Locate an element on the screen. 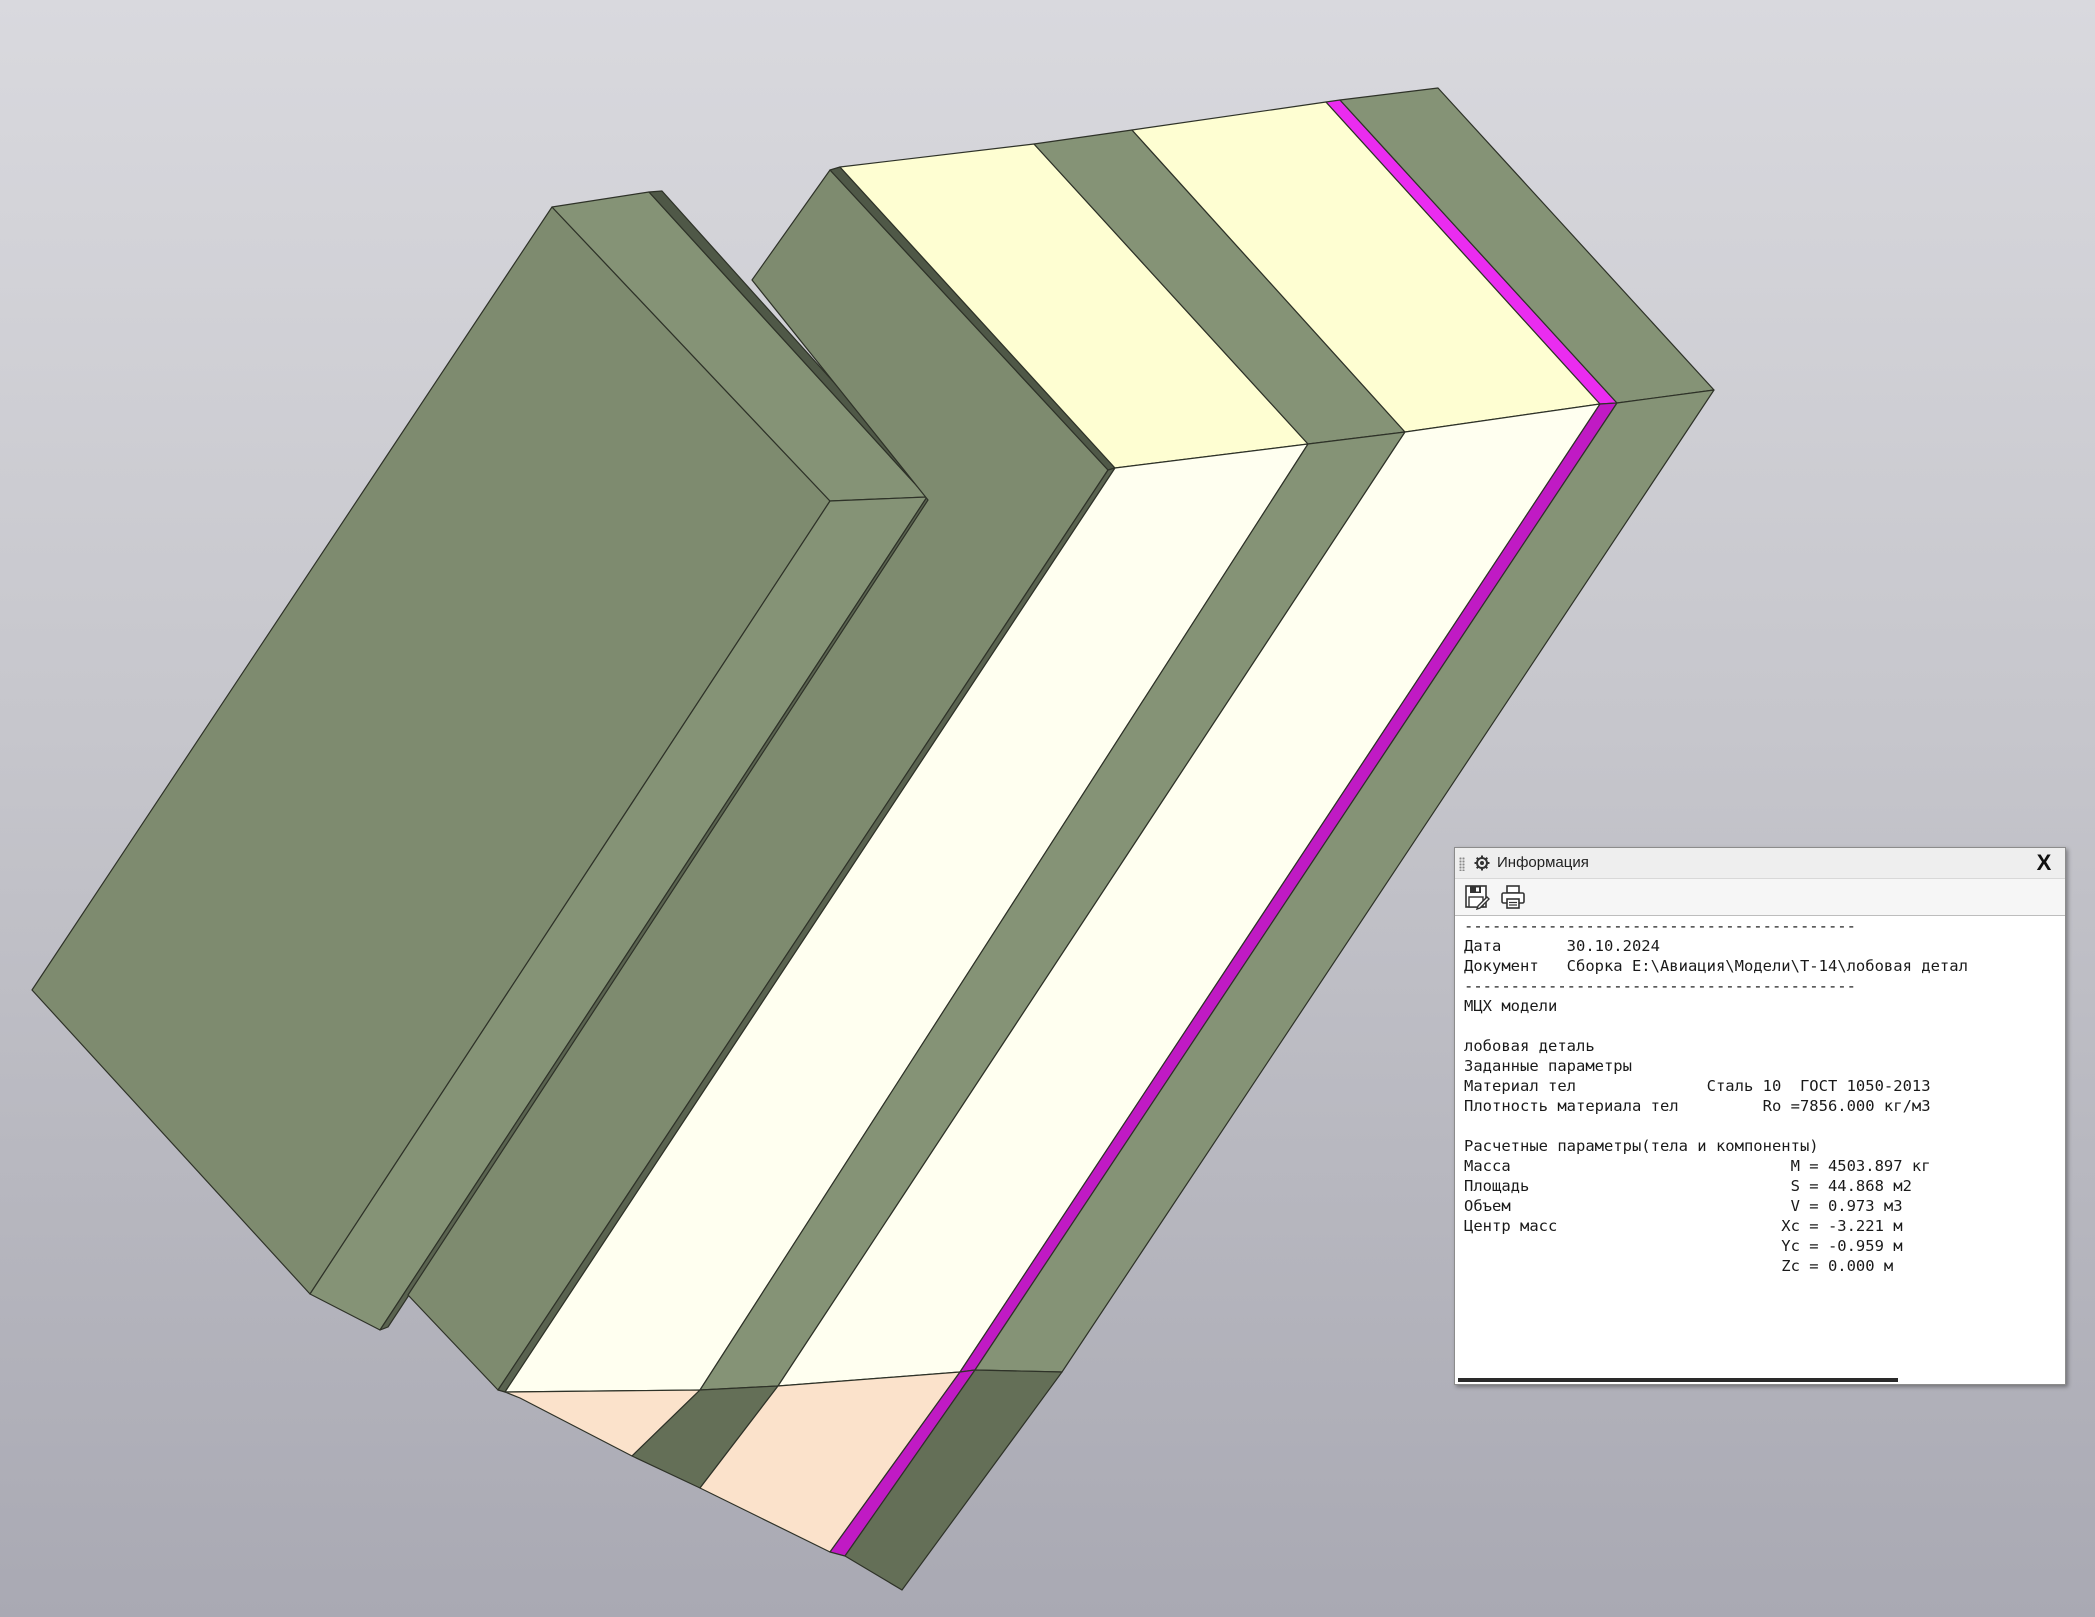 Image resolution: width=2095 pixels, height=1617 pixels. report-center-y: Yc = -0.959 м is located at coordinates (1683, 1246).